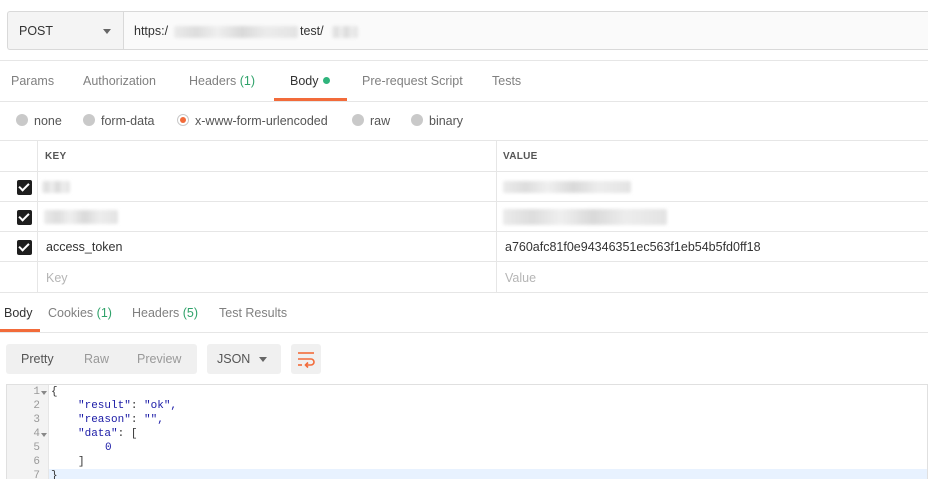  What do you see at coordinates (36, 448) in the screenshot?
I see `line-number: 5` at bounding box center [36, 448].